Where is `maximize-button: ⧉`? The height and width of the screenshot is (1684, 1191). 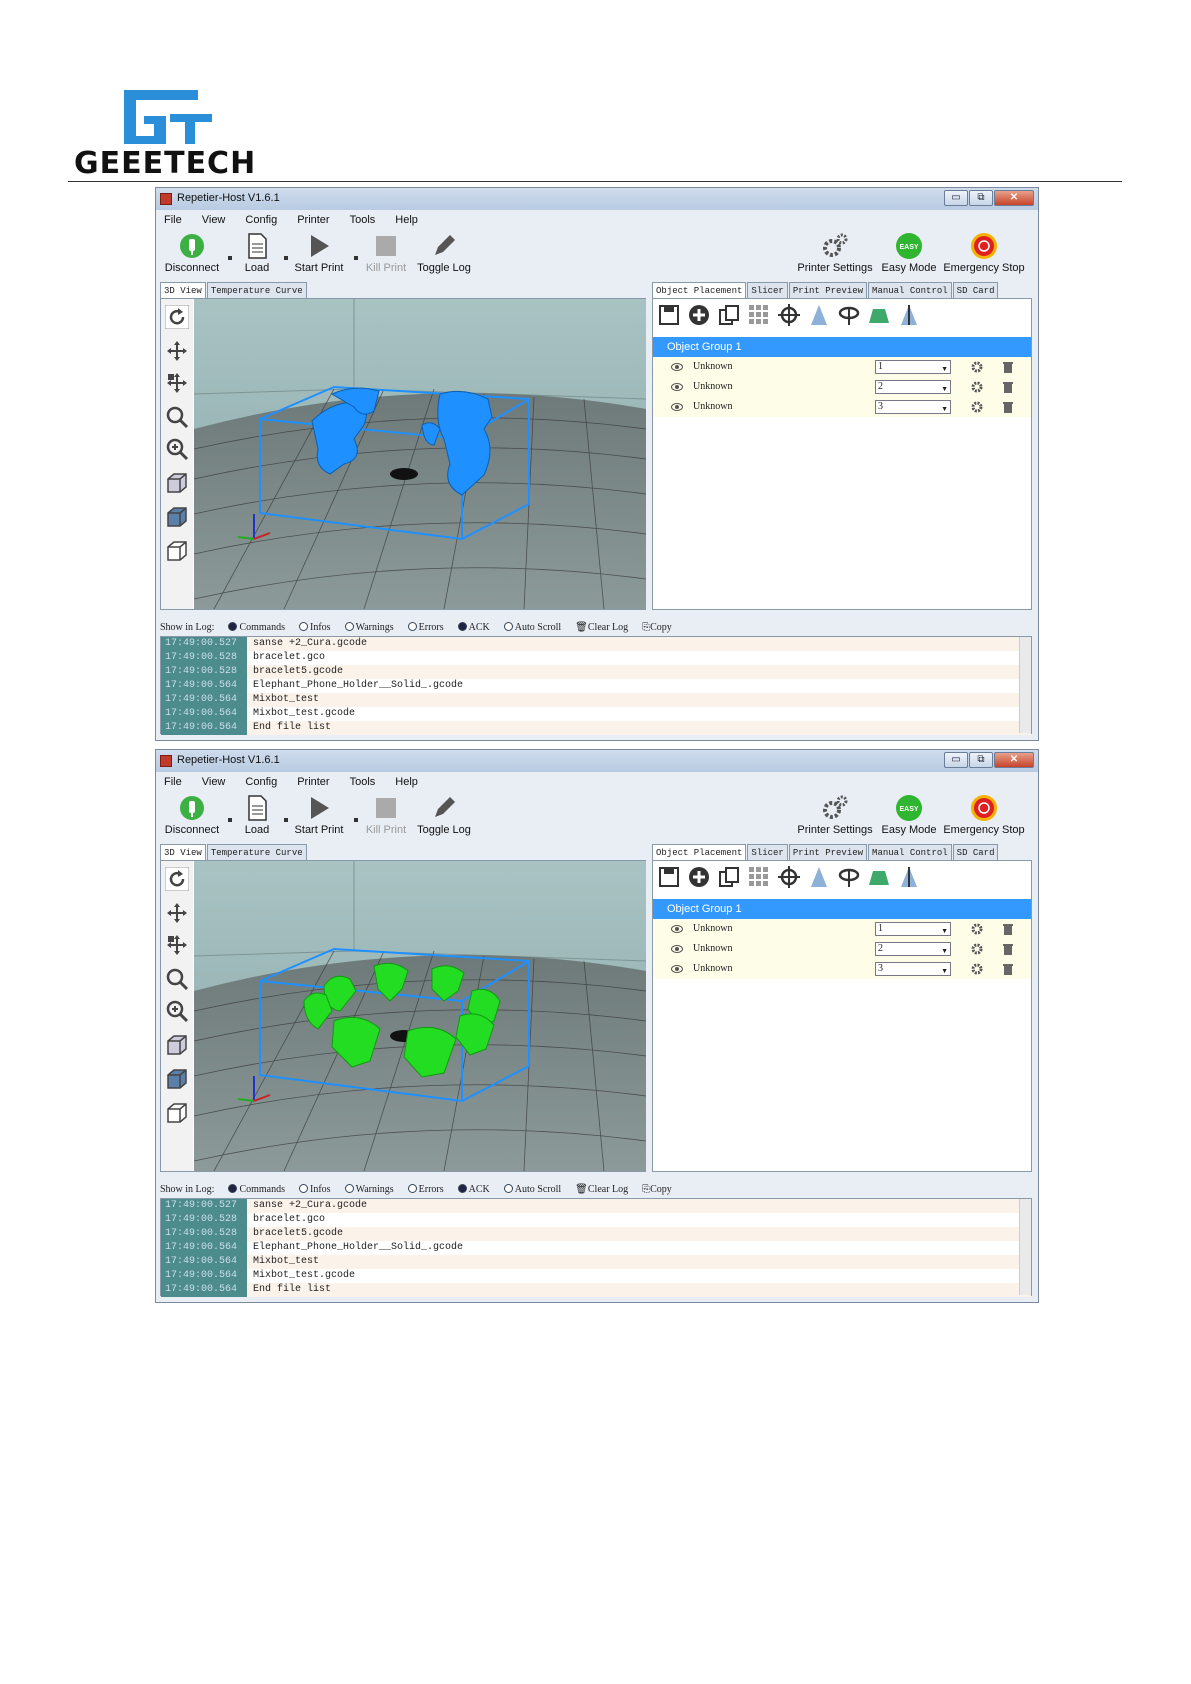
maximize-button: ⧉ is located at coordinates (981, 198).